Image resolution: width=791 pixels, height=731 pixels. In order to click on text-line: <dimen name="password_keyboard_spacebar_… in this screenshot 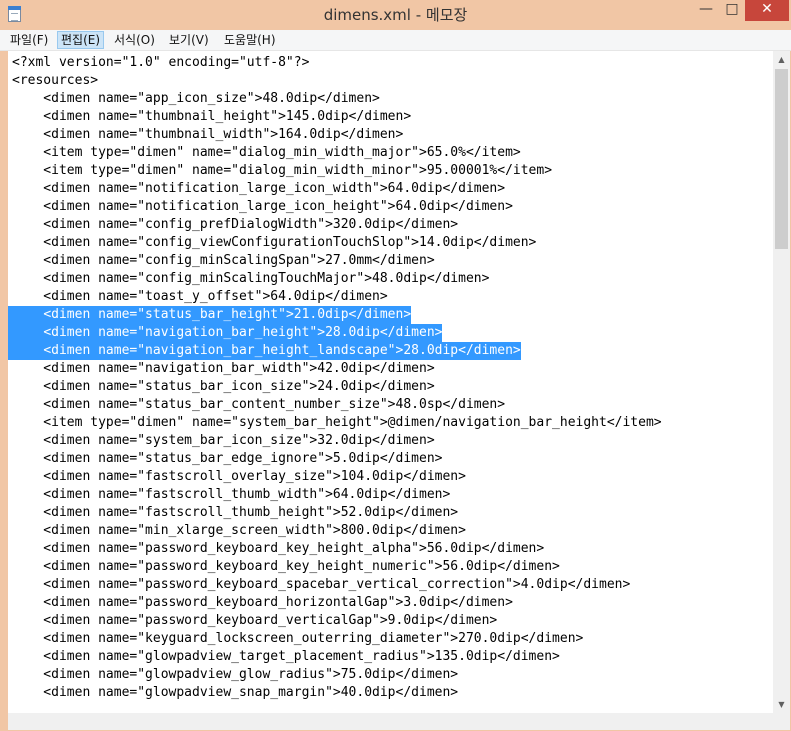, I will do `click(337, 585)`.